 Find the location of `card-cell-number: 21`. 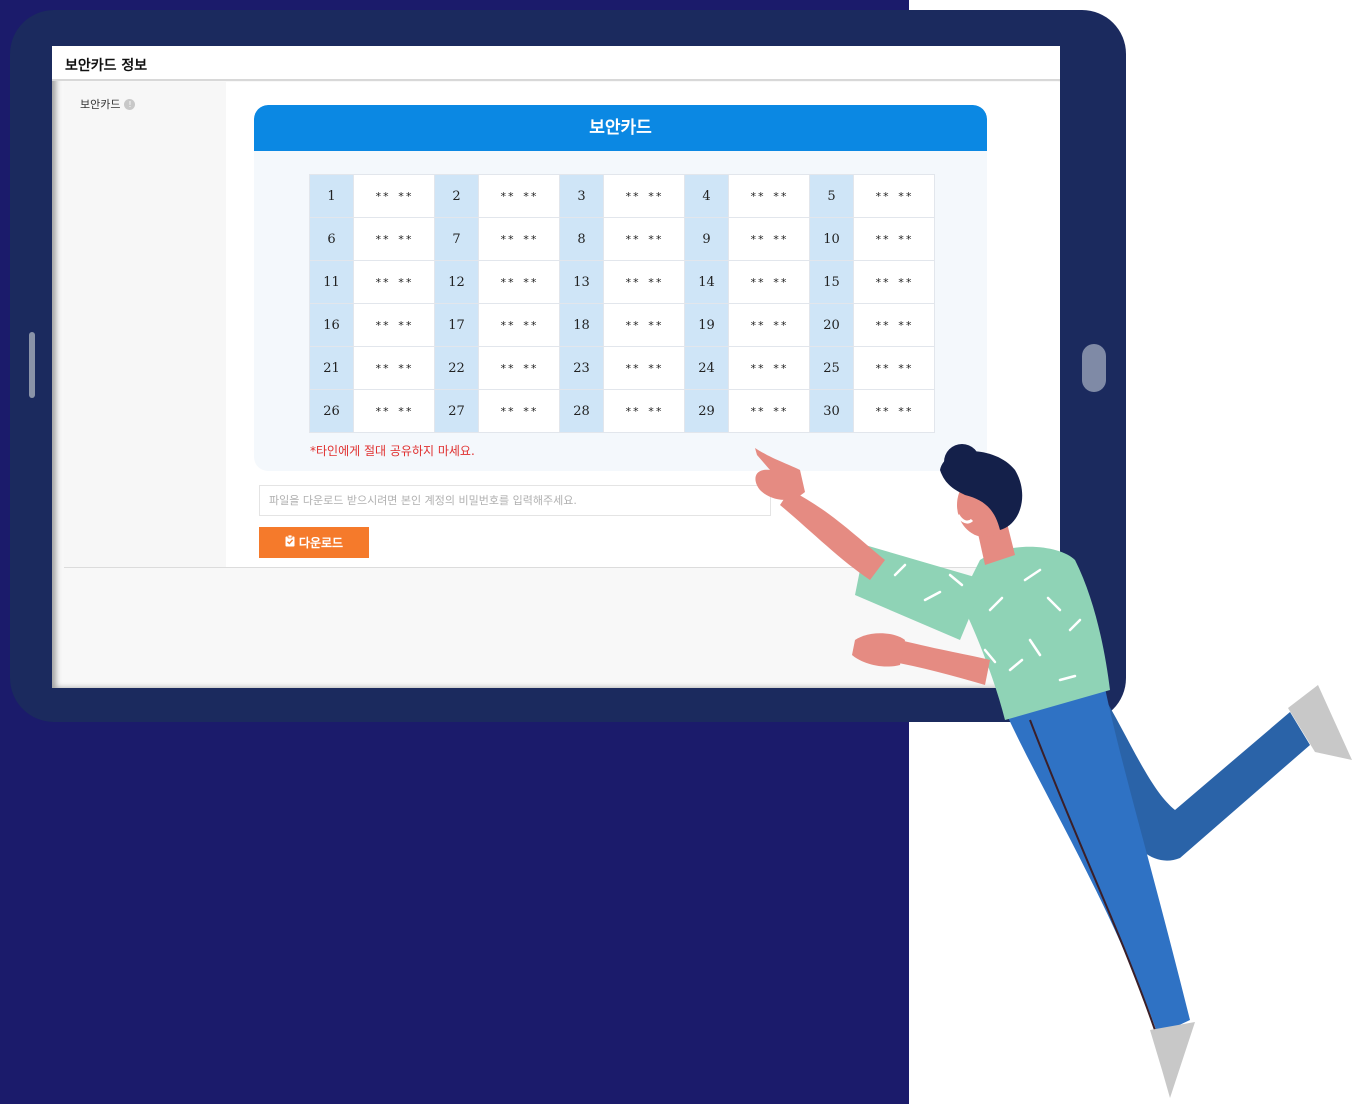

card-cell-number: 21 is located at coordinates (331, 368).